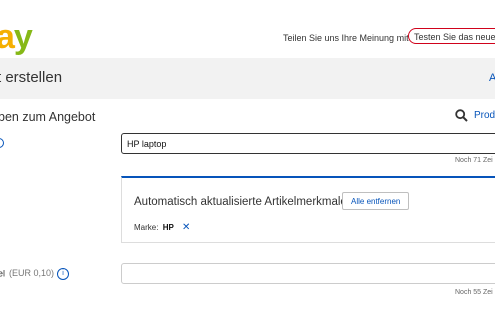  What do you see at coordinates (63, 274) in the screenshot?
I see `info-icon: i` at bounding box center [63, 274].